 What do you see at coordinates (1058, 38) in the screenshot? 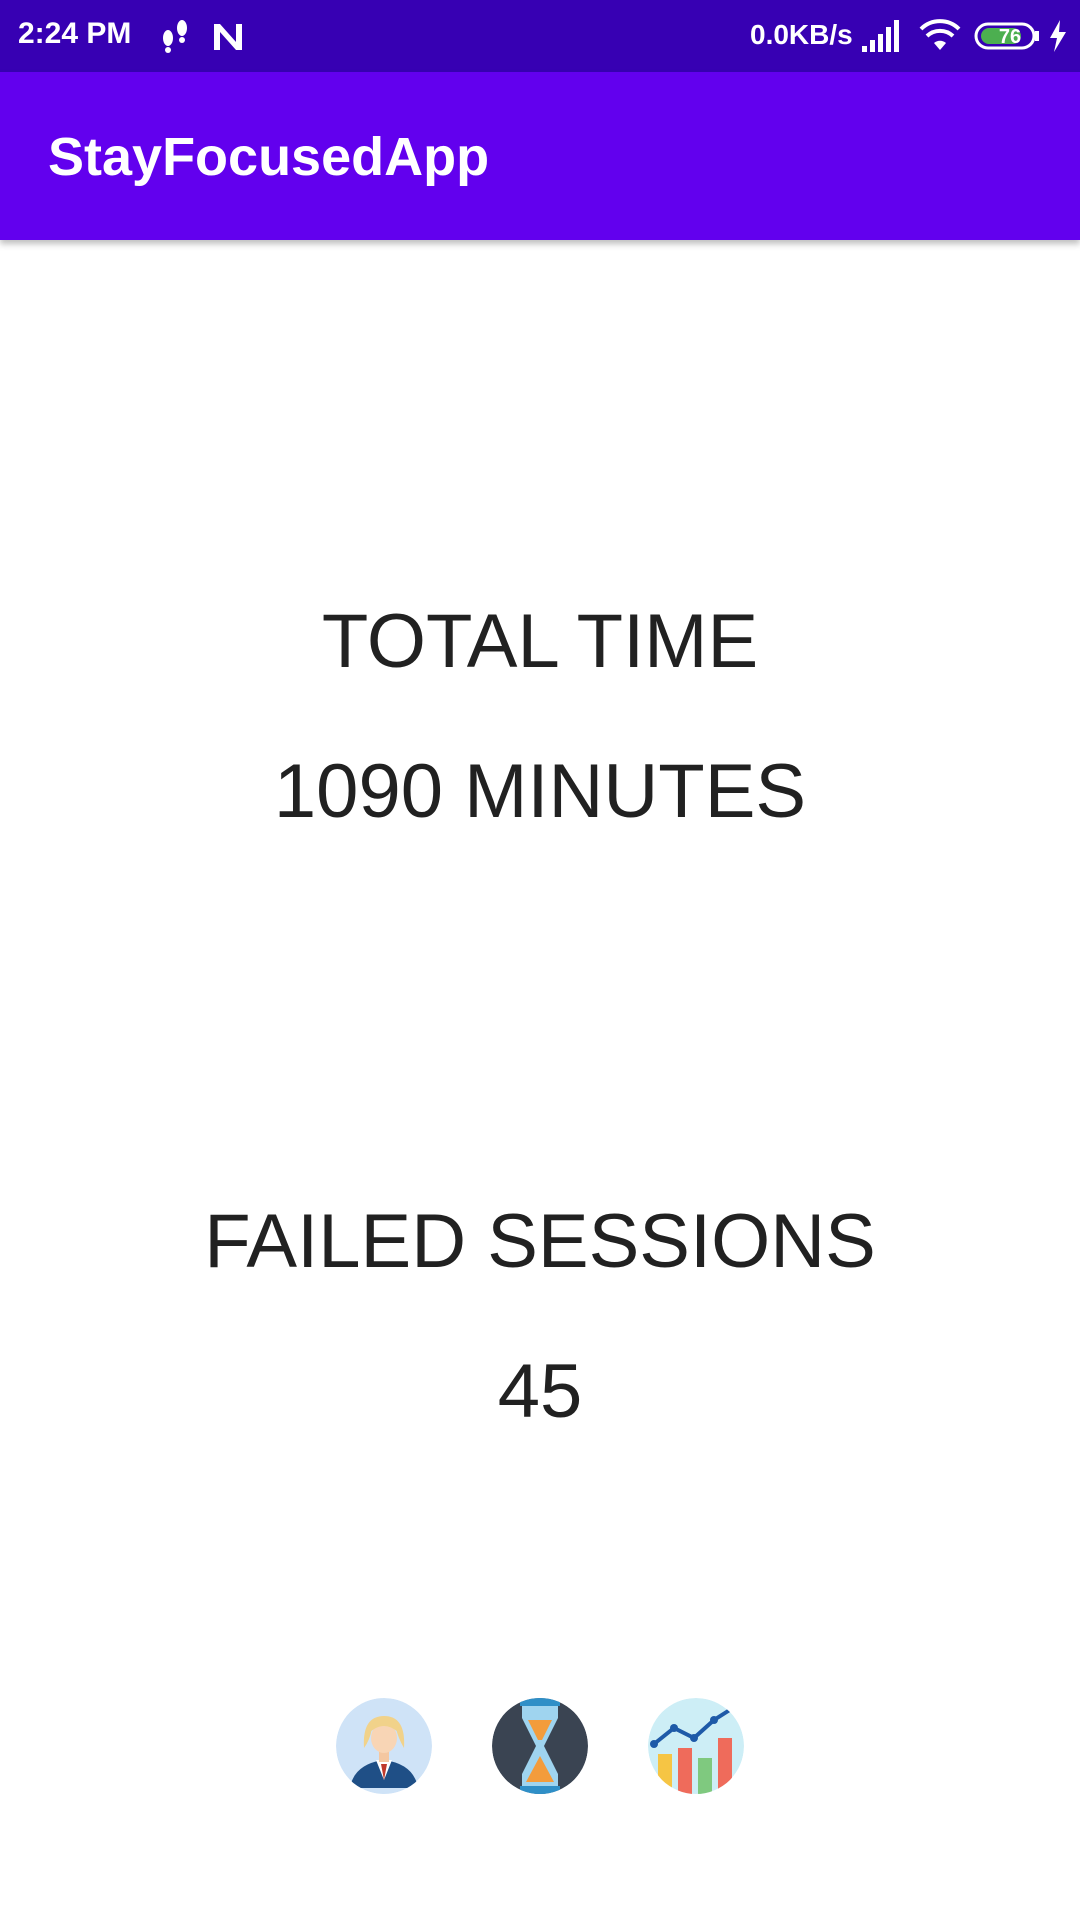
I see `charging-icon` at bounding box center [1058, 38].